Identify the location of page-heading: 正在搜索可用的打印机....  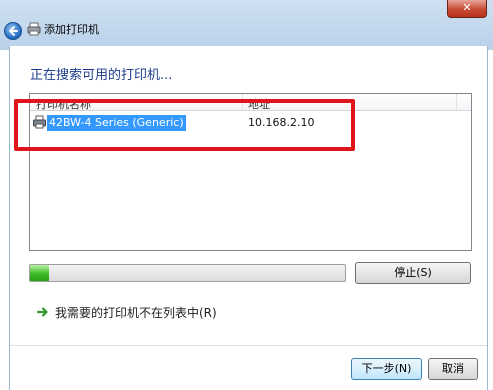
(101, 75).